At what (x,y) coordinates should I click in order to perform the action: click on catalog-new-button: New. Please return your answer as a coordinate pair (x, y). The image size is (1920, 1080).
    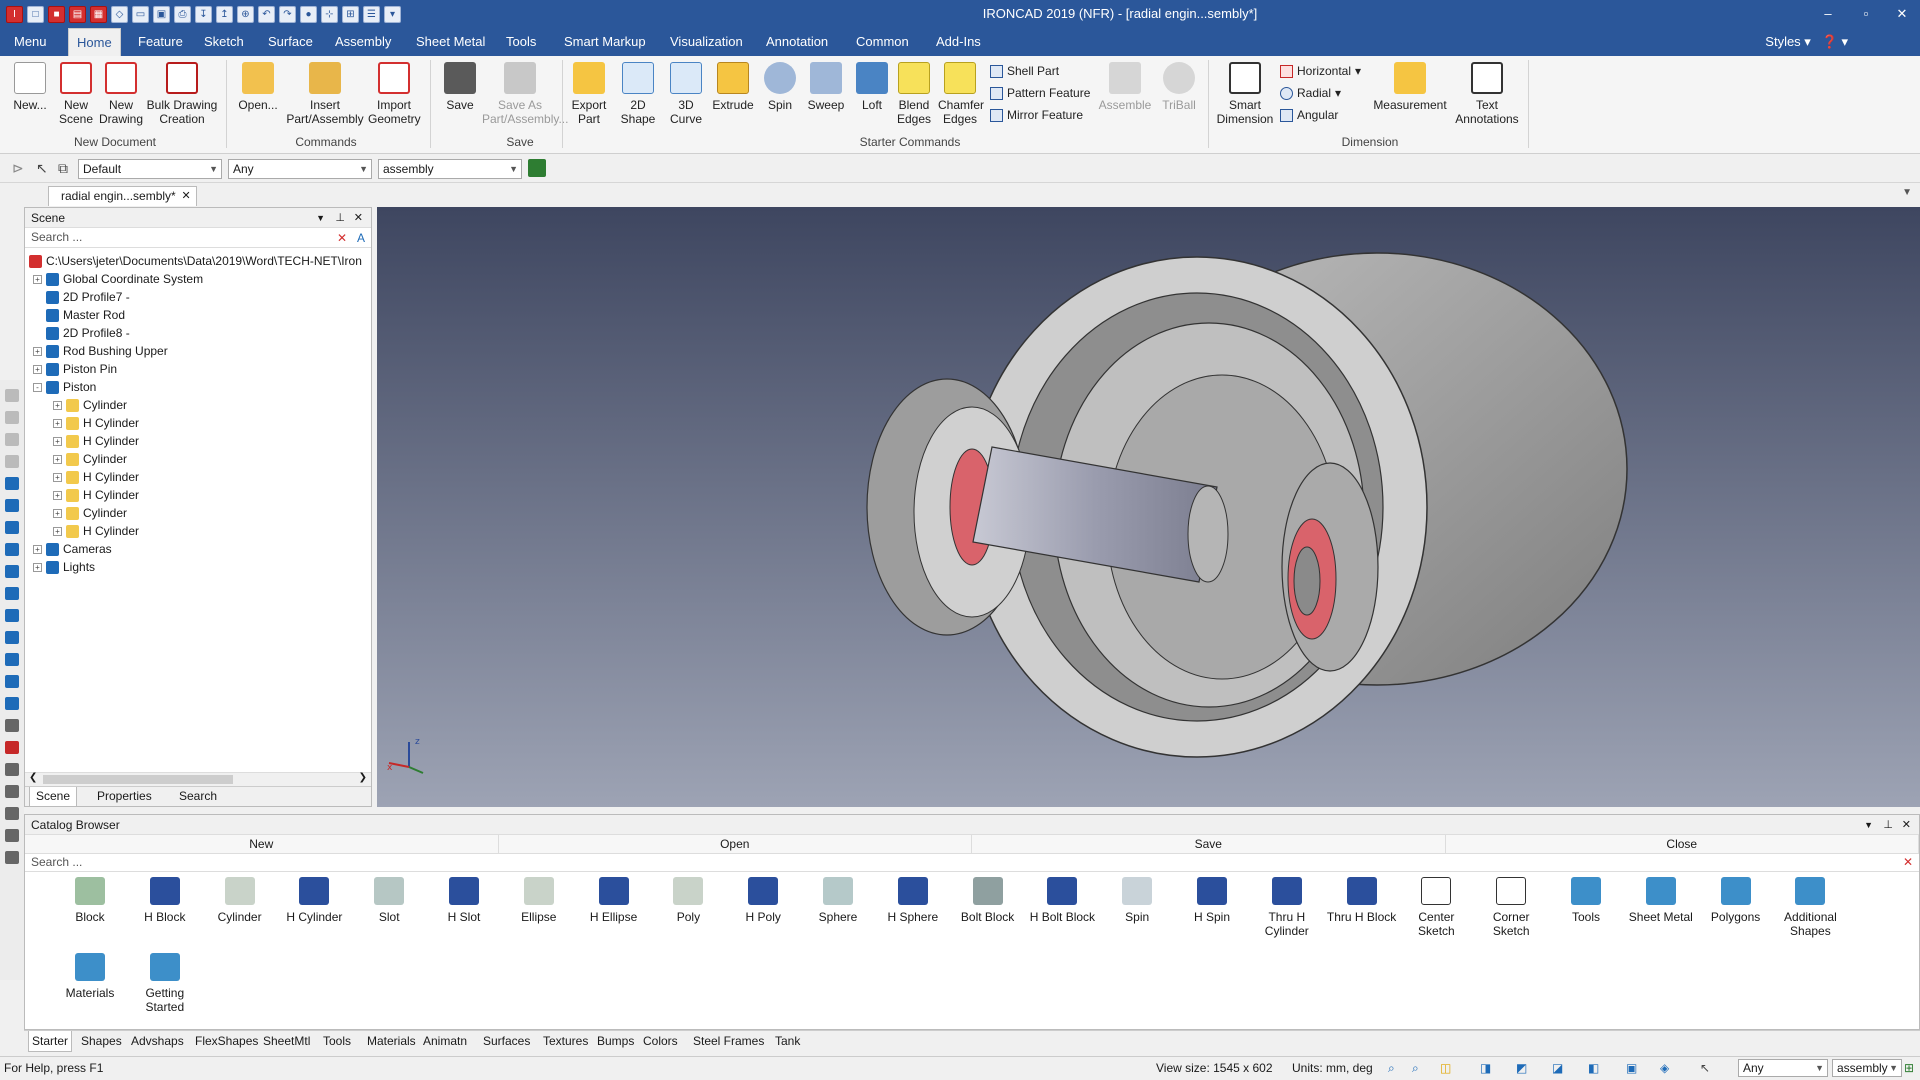
    Looking at the image, I should click on (262, 844).